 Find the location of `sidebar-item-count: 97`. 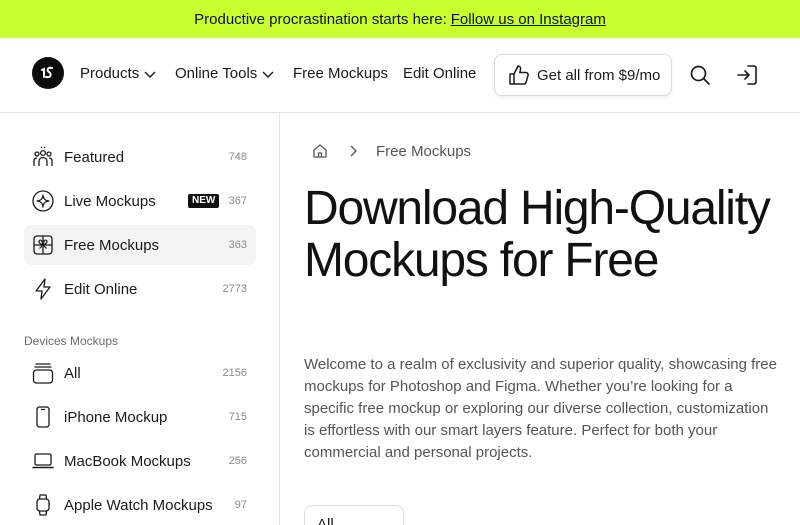

sidebar-item-count: 97 is located at coordinates (240, 505).